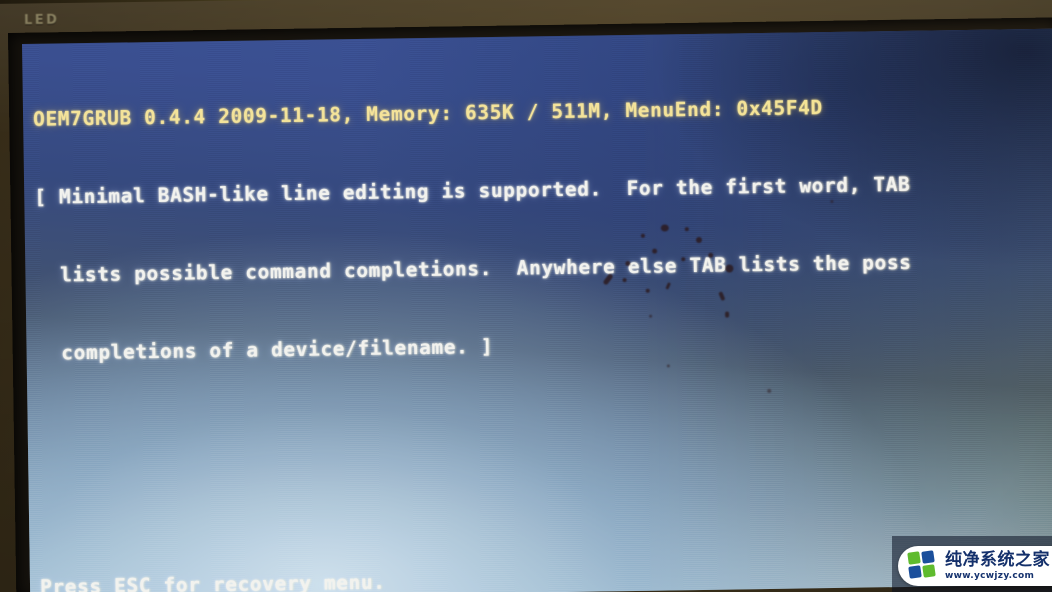 This screenshot has height=592, width=1052. Describe the element at coordinates (997, 559) in the screenshot. I see `watermark-site-name: 纯净系统之家` at that location.